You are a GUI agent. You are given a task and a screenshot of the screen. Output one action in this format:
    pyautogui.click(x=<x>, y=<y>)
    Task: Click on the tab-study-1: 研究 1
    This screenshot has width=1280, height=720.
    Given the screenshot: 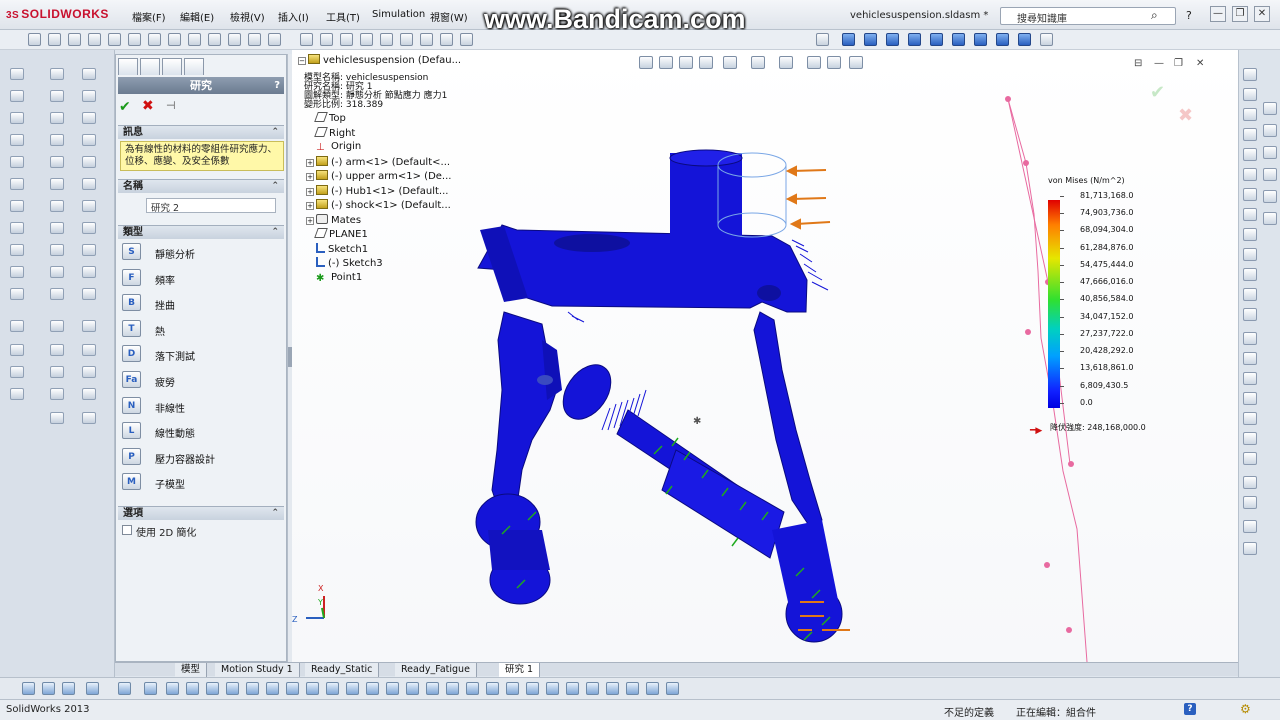 What is the action you would take?
    pyautogui.click(x=520, y=670)
    